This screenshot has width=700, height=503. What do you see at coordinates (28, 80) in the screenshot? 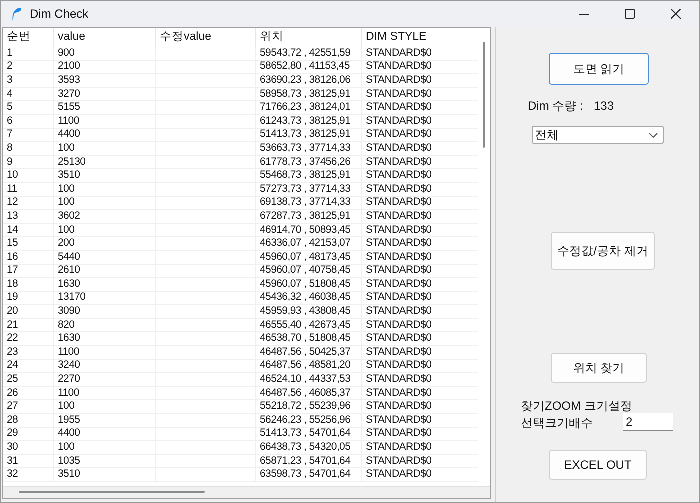
I see `table-cell: 3` at bounding box center [28, 80].